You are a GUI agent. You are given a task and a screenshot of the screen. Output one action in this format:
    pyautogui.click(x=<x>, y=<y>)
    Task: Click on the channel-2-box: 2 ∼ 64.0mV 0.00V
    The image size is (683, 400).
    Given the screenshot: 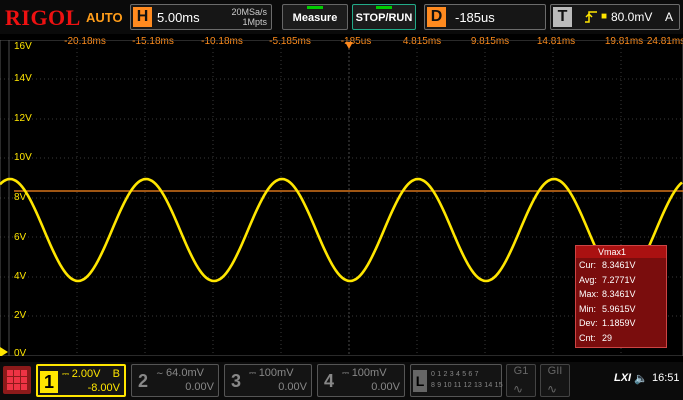 What is the action you would take?
    pyautogui.click(x=175, y=380)
    